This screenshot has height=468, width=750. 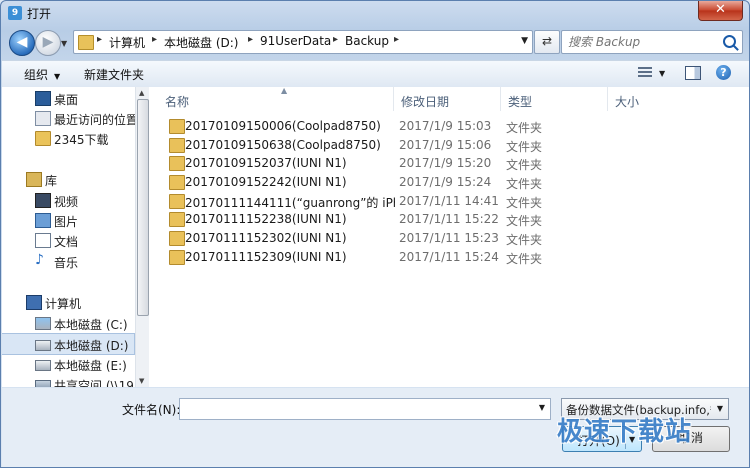 I want to click on close-icon: ✕, so click(x=720, y=9).